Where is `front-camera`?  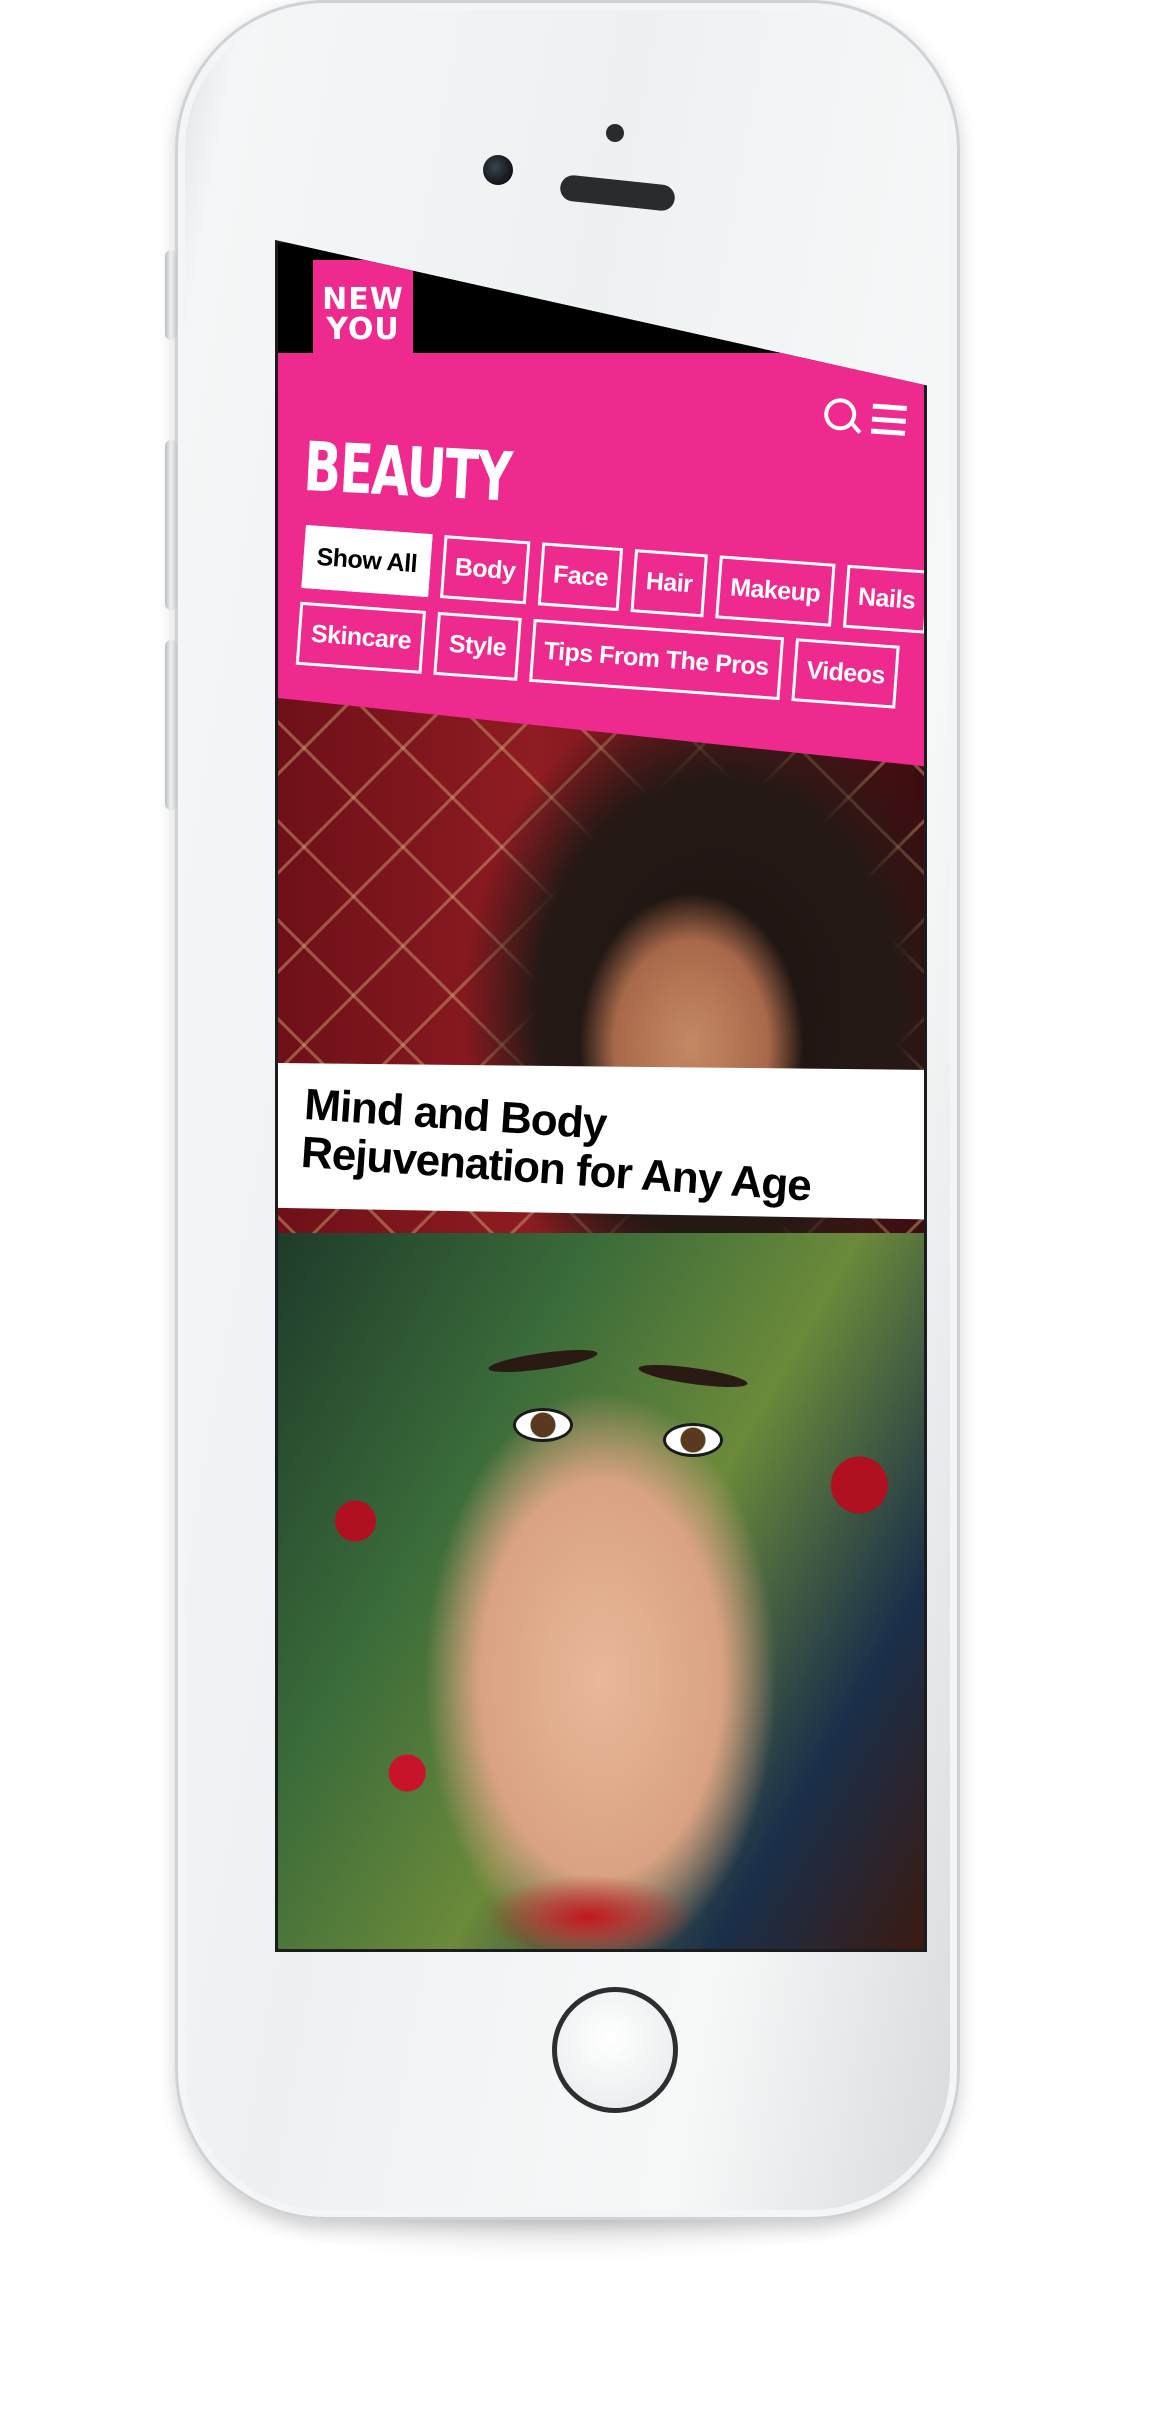 front-camera is located at coordinates (498, 170).